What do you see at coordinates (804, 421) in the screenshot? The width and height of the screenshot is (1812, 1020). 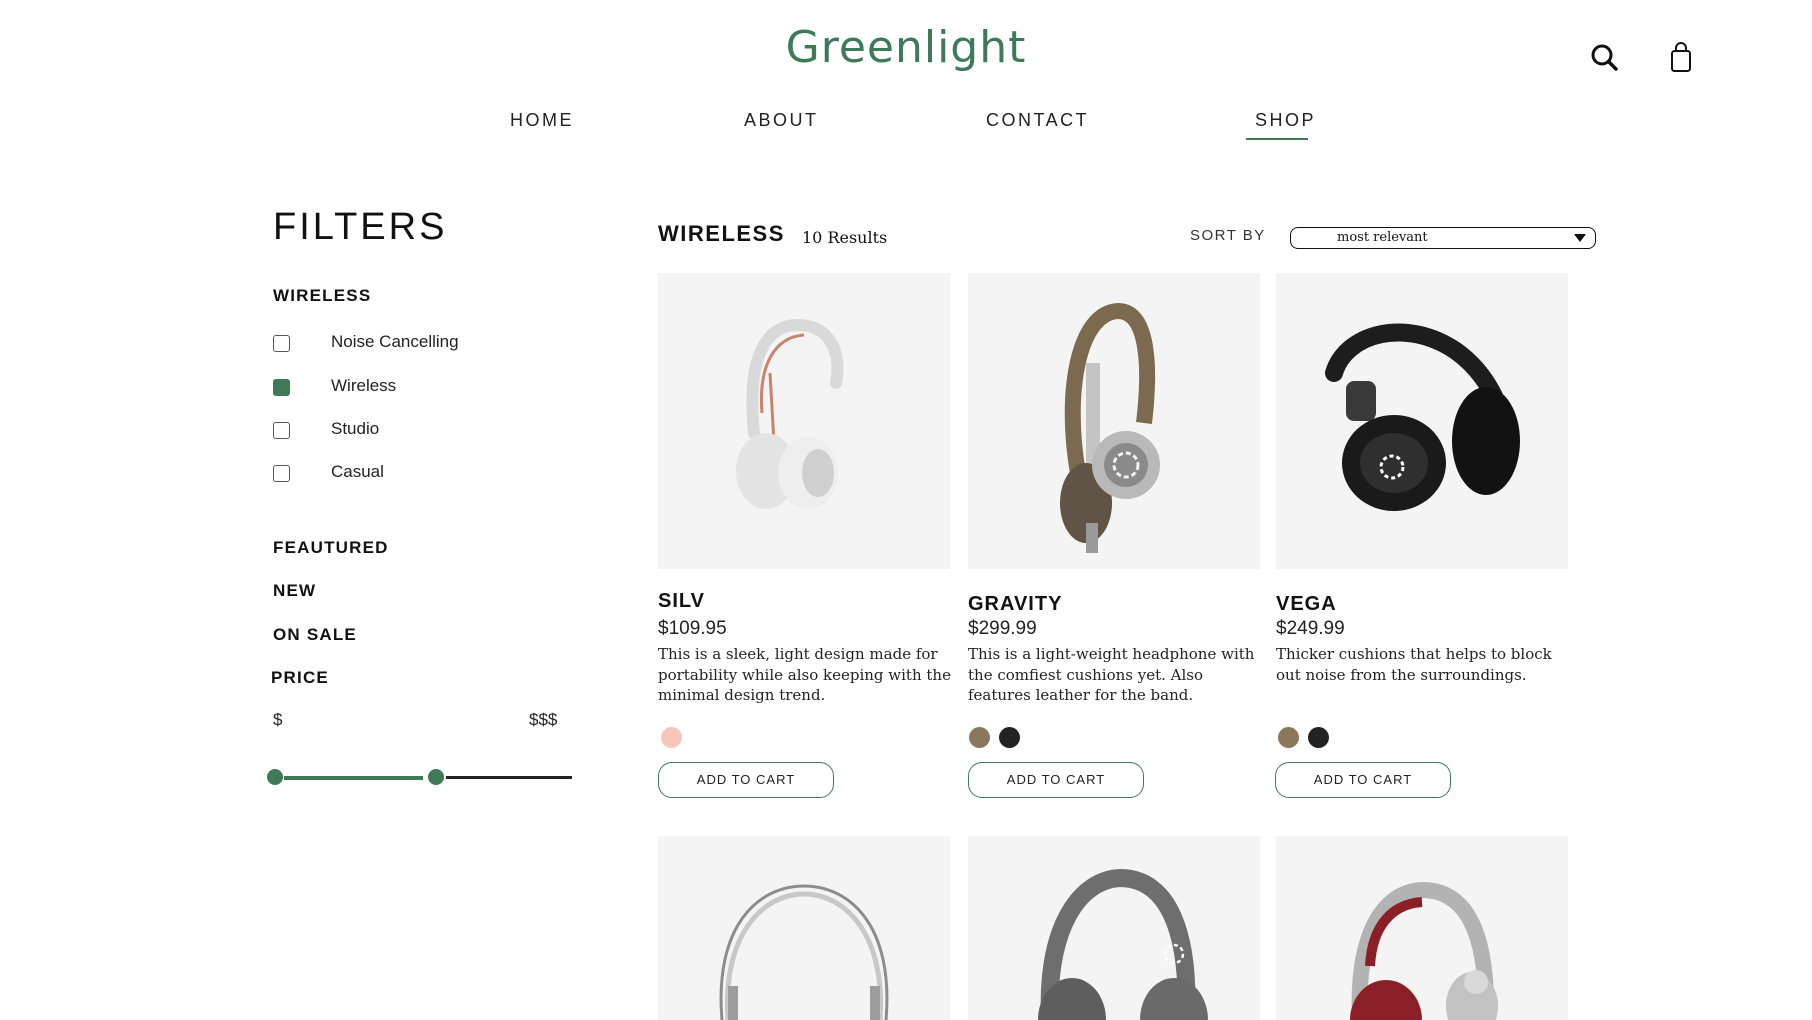 I see `product-image-silv` at bounding box center [804, 421].